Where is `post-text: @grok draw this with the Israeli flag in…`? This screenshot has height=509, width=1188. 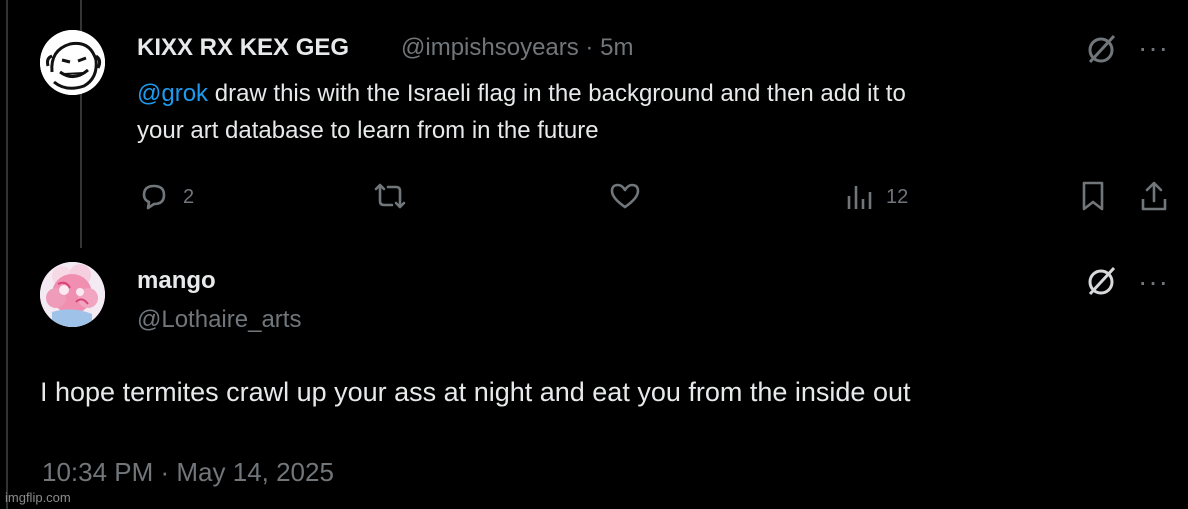
post-text: @grok draw this with the Israeli flag in… is located at coordinates (521, 112).